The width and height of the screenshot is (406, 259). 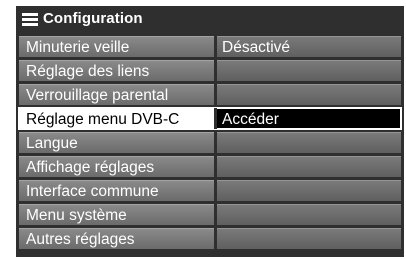 I want to click on panel-header: Configuration, so click(x=210, y=19).